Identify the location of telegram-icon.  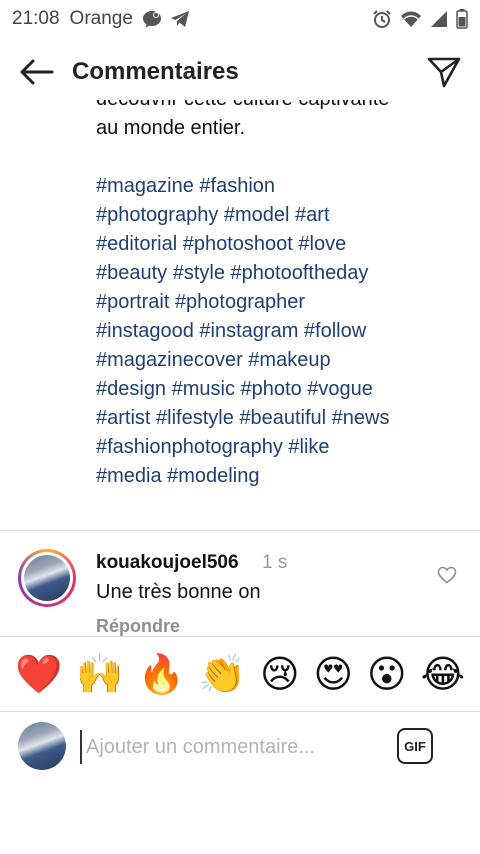
(180, 19).